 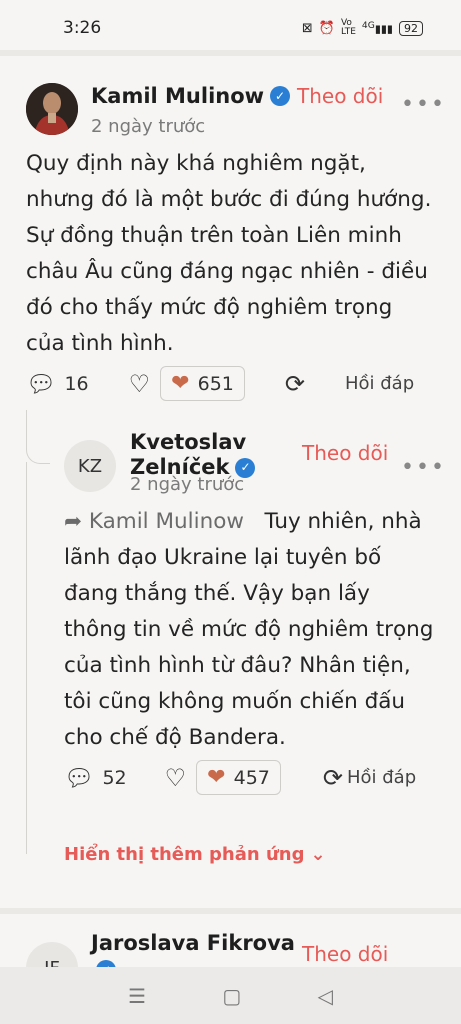 I want to click on post-author: Kamil Mulinow ✓, so click(x=191, y=96).